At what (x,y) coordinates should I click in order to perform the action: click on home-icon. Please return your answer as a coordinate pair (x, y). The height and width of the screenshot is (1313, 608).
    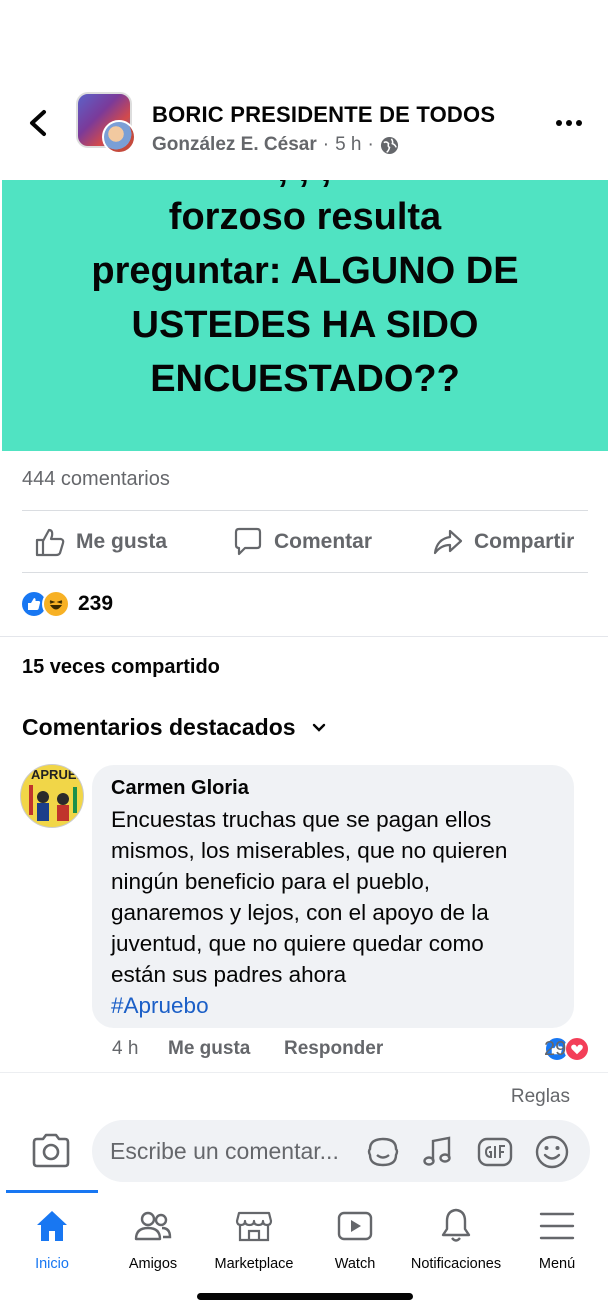
    Looking at the image, I should click on (52, 1226).